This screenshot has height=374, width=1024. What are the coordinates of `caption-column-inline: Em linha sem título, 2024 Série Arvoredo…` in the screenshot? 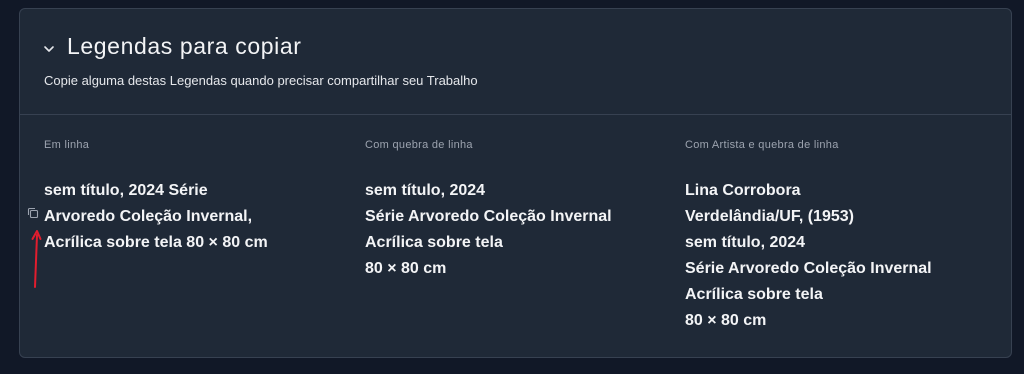 It's located at (156, 197).